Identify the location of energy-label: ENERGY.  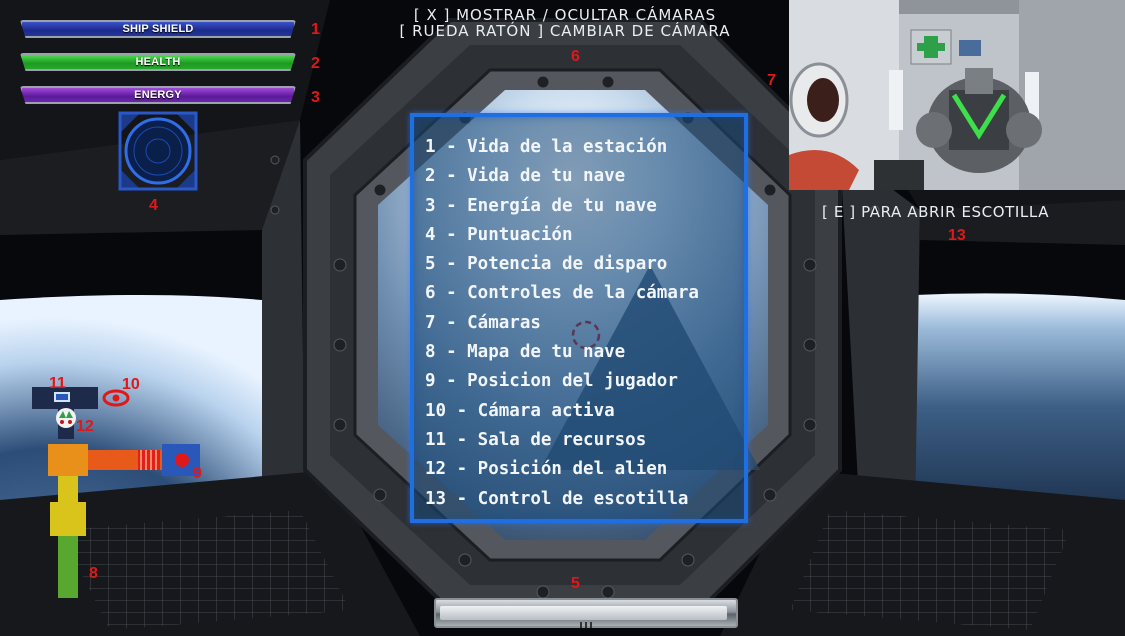
(158, 95).